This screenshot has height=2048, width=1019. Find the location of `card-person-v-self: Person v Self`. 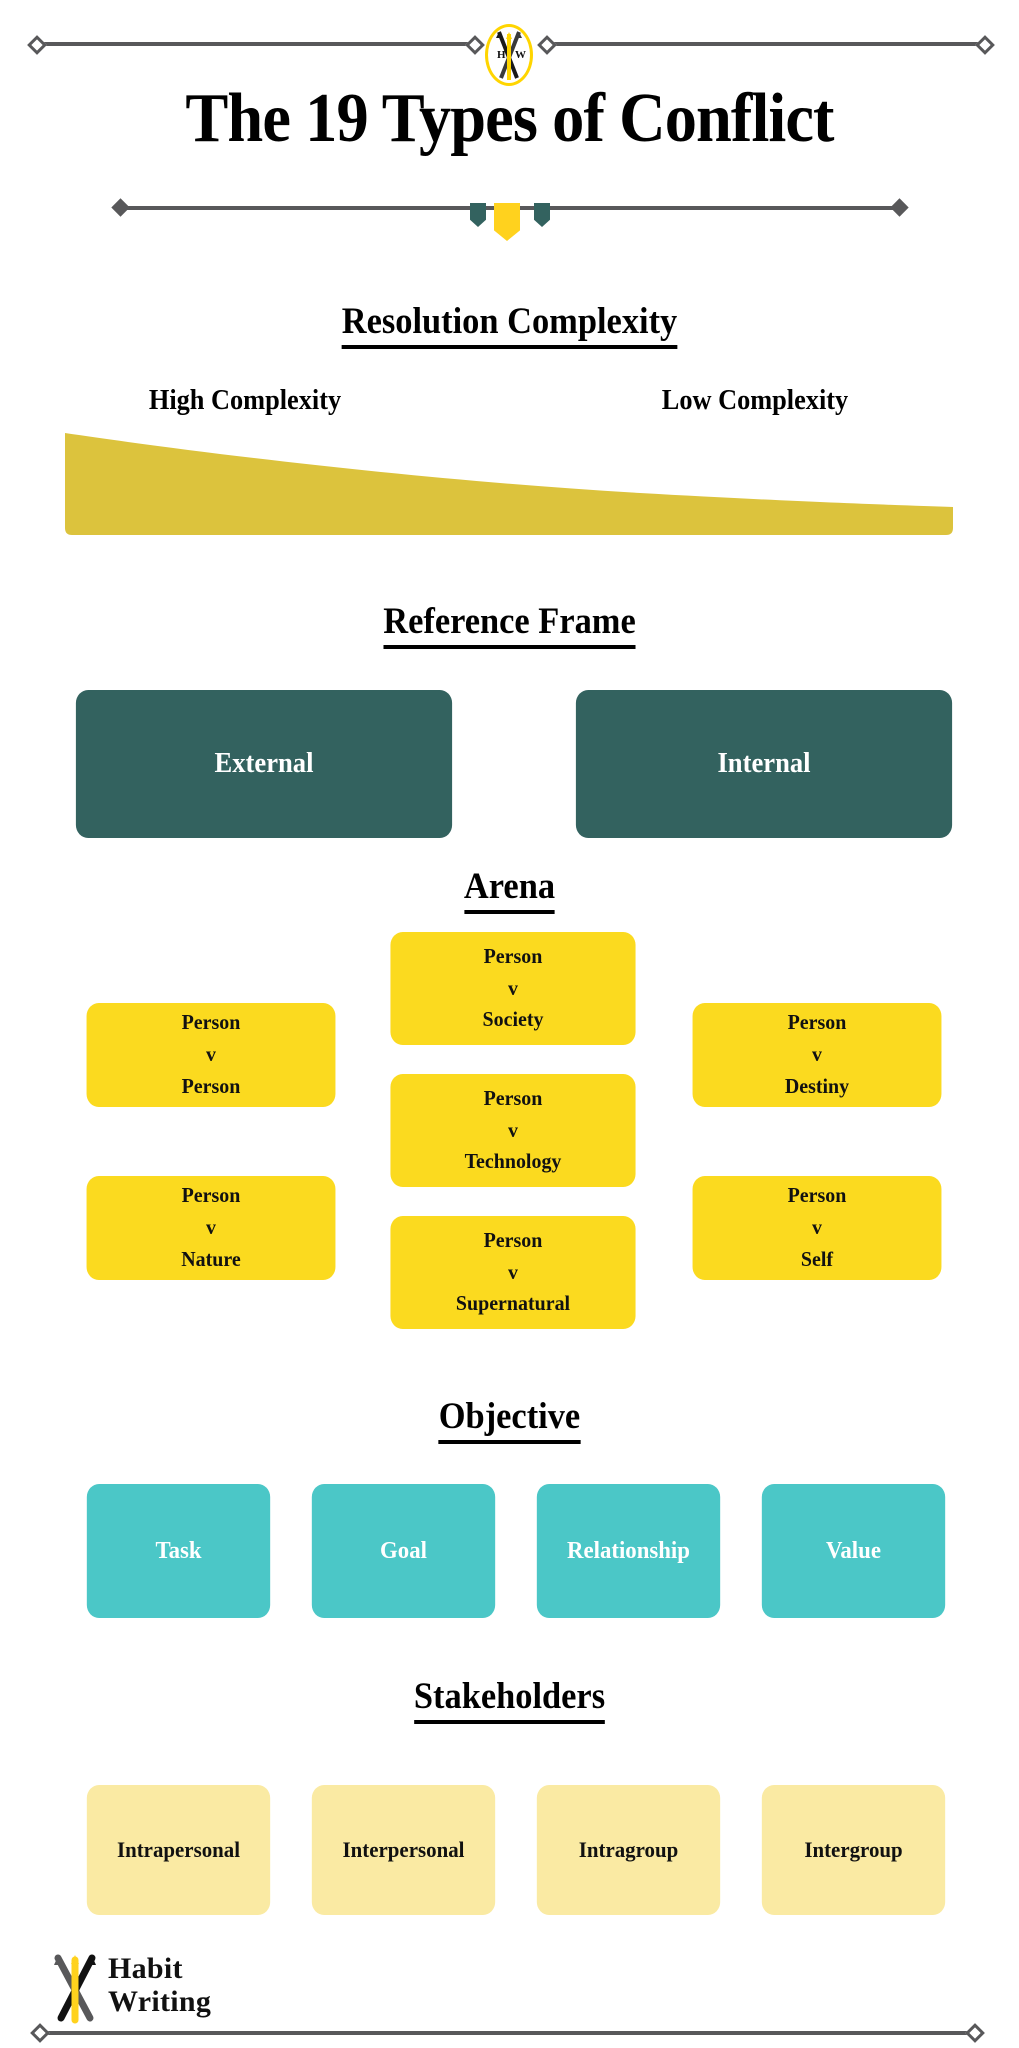

card-person-v-self: Person v Self is located at coordinates (817, 1228).